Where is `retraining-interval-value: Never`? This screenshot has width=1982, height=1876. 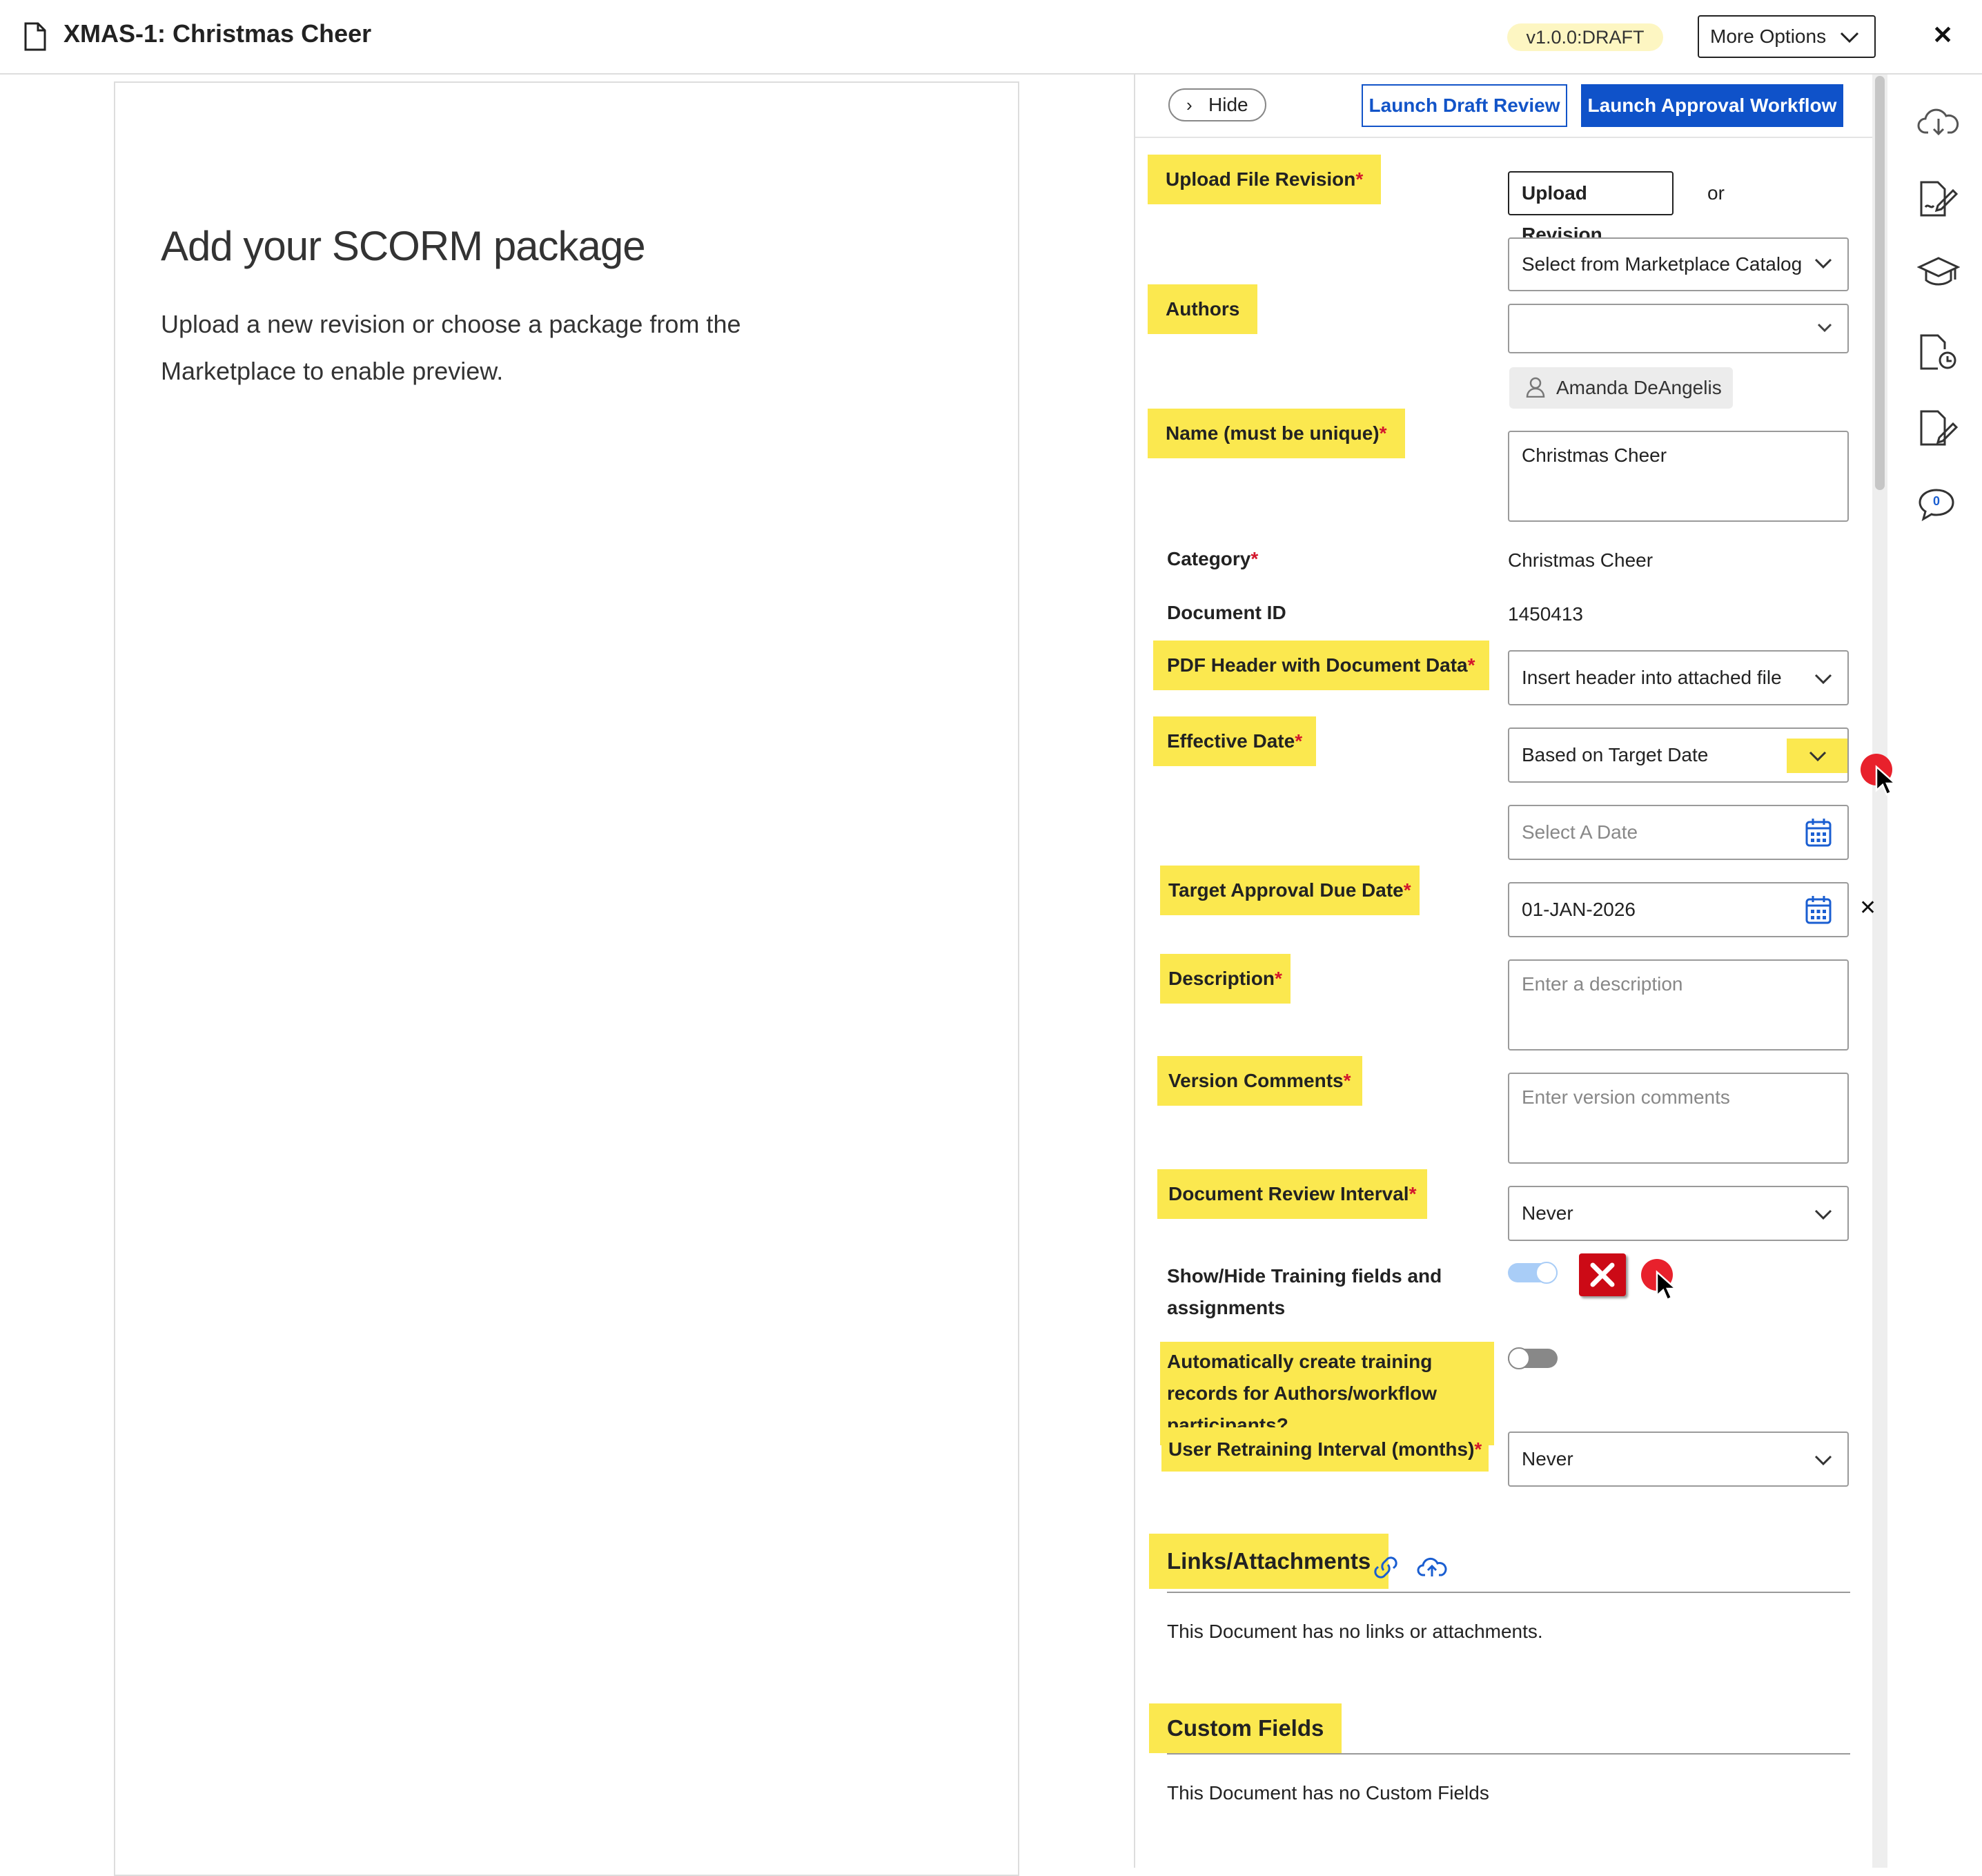 retraining-interval-value: Never is located at coordinates (1547, 1459).